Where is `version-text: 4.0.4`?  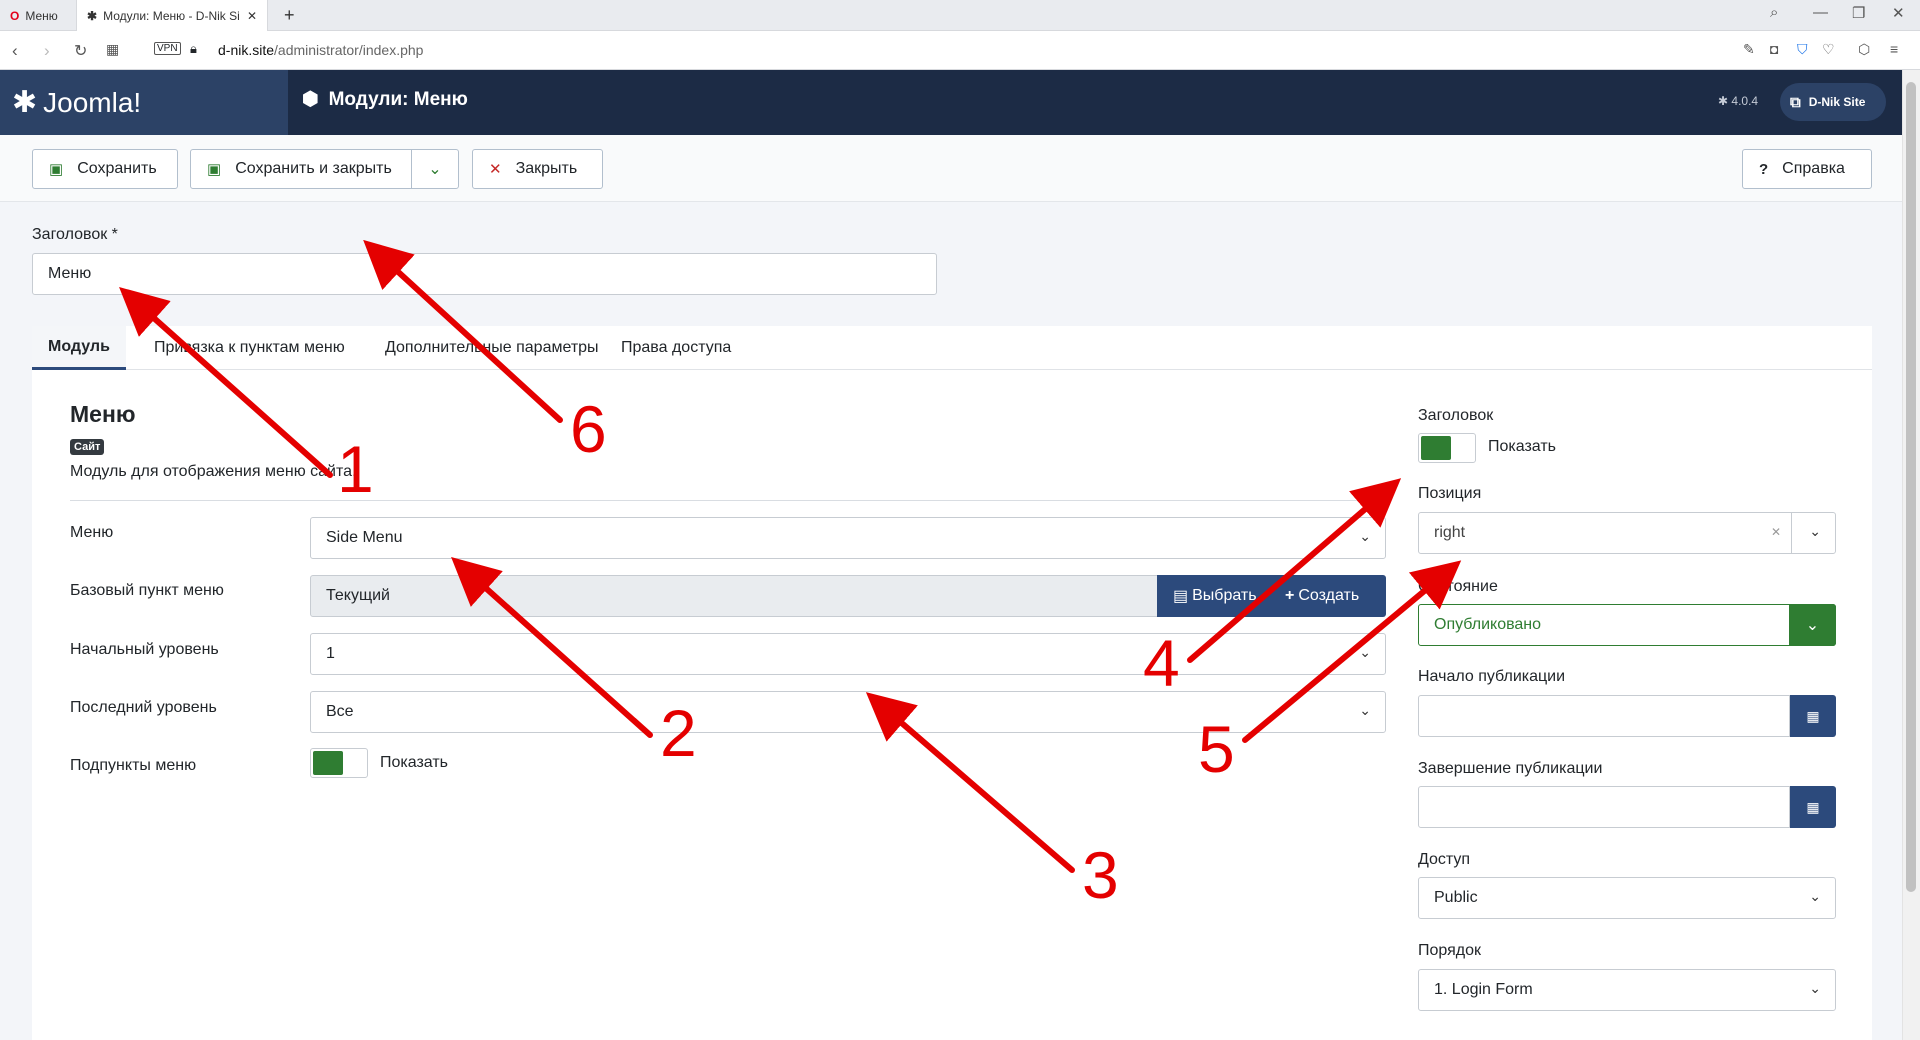 version-text: 4.0.4 is located at coordinates (1745, 101).